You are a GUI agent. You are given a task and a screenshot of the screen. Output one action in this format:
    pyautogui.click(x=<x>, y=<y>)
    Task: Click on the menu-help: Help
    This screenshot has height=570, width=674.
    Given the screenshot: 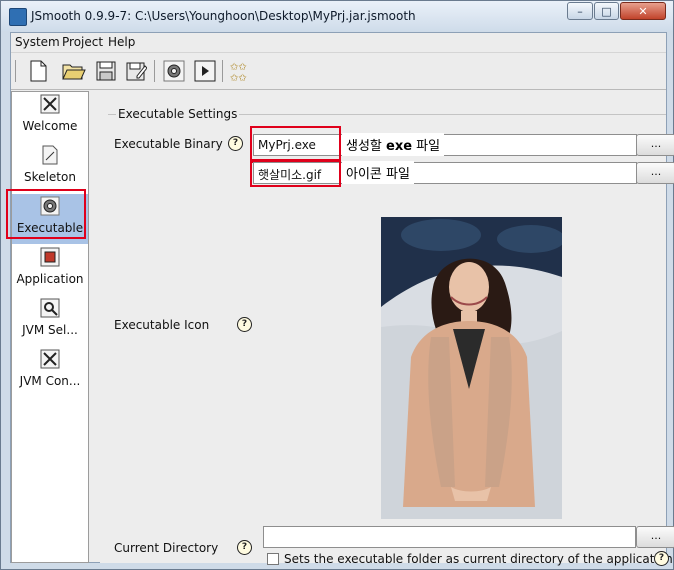 What is the action you would take?
    pyautogui.click(x=121, y=42)
    